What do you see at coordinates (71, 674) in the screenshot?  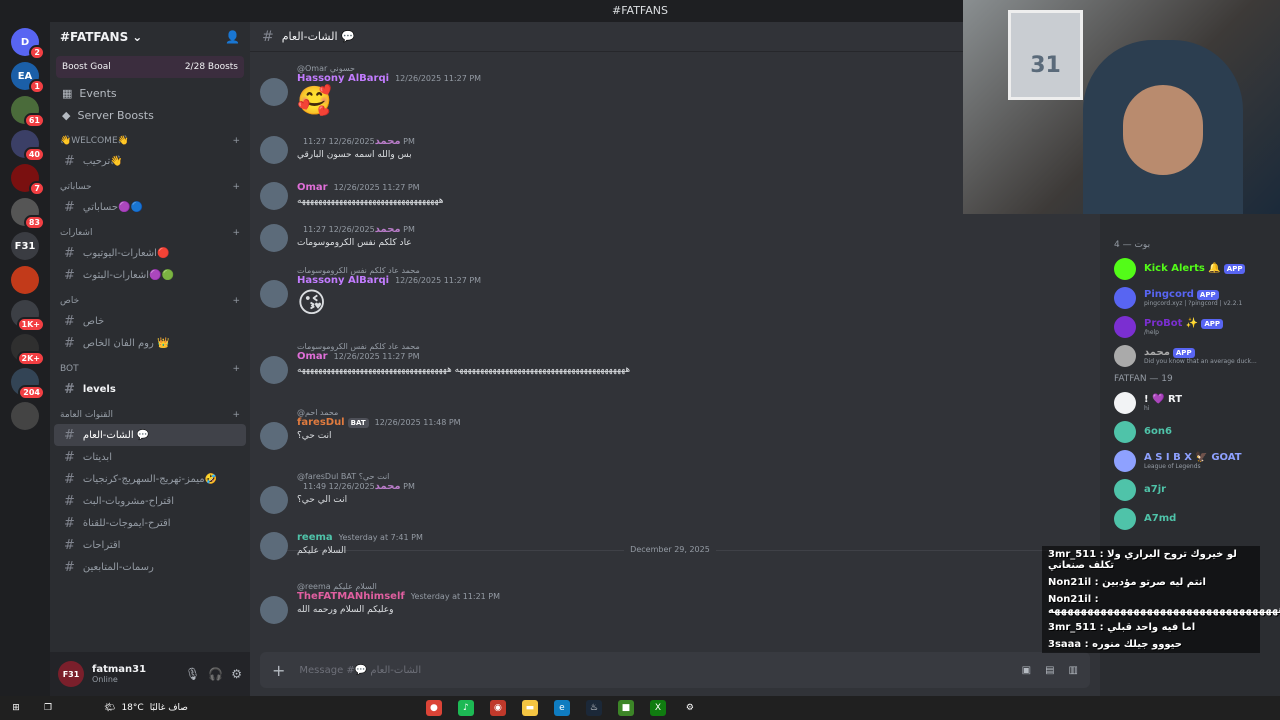 I see `avatar: F31` at bounding box center [71, 674].